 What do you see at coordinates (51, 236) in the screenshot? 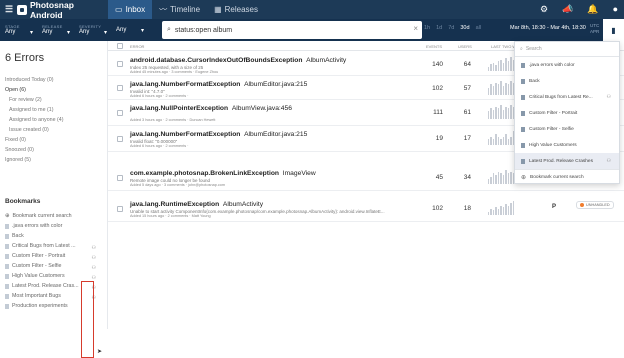
I see `bookmark-item: Back` at bounding box center [51, 236].